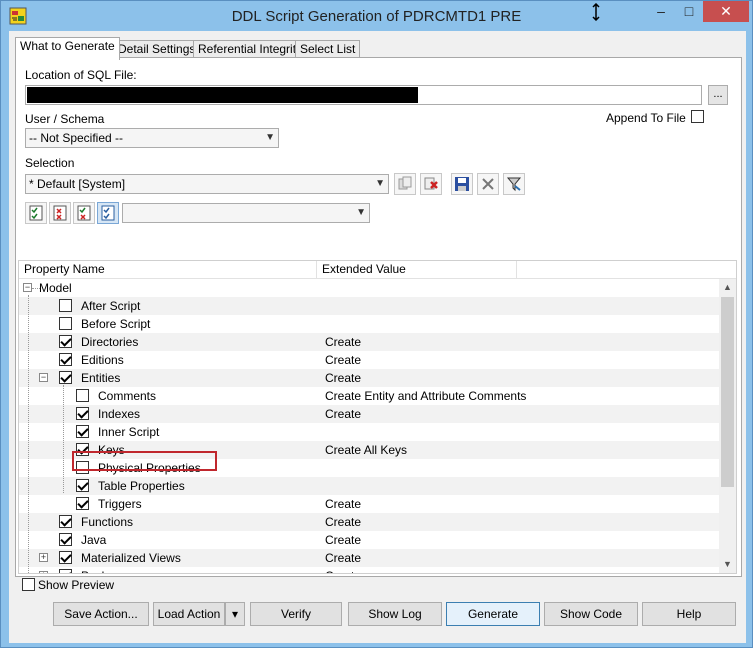 Image resolution: width=753 pixels, height=648 pixels. Describe the element at coordinates (462, 184) in the screenshot. I see `save-icon` at that location.